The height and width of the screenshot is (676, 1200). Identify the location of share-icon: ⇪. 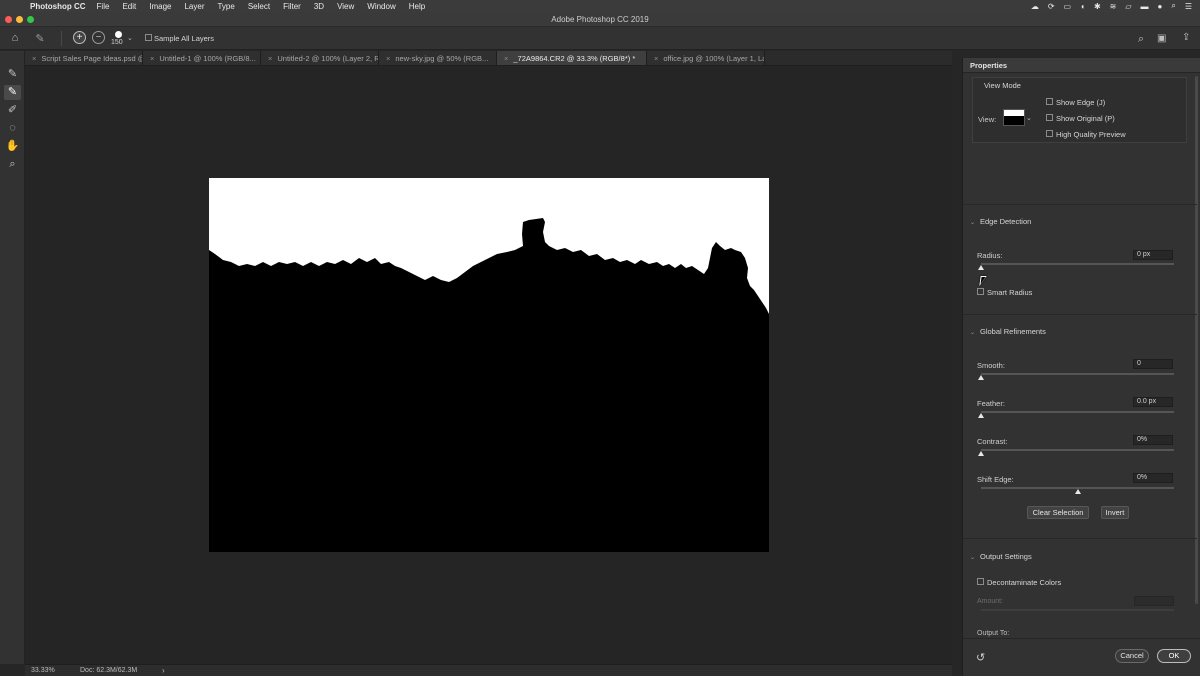
(1186, 37).